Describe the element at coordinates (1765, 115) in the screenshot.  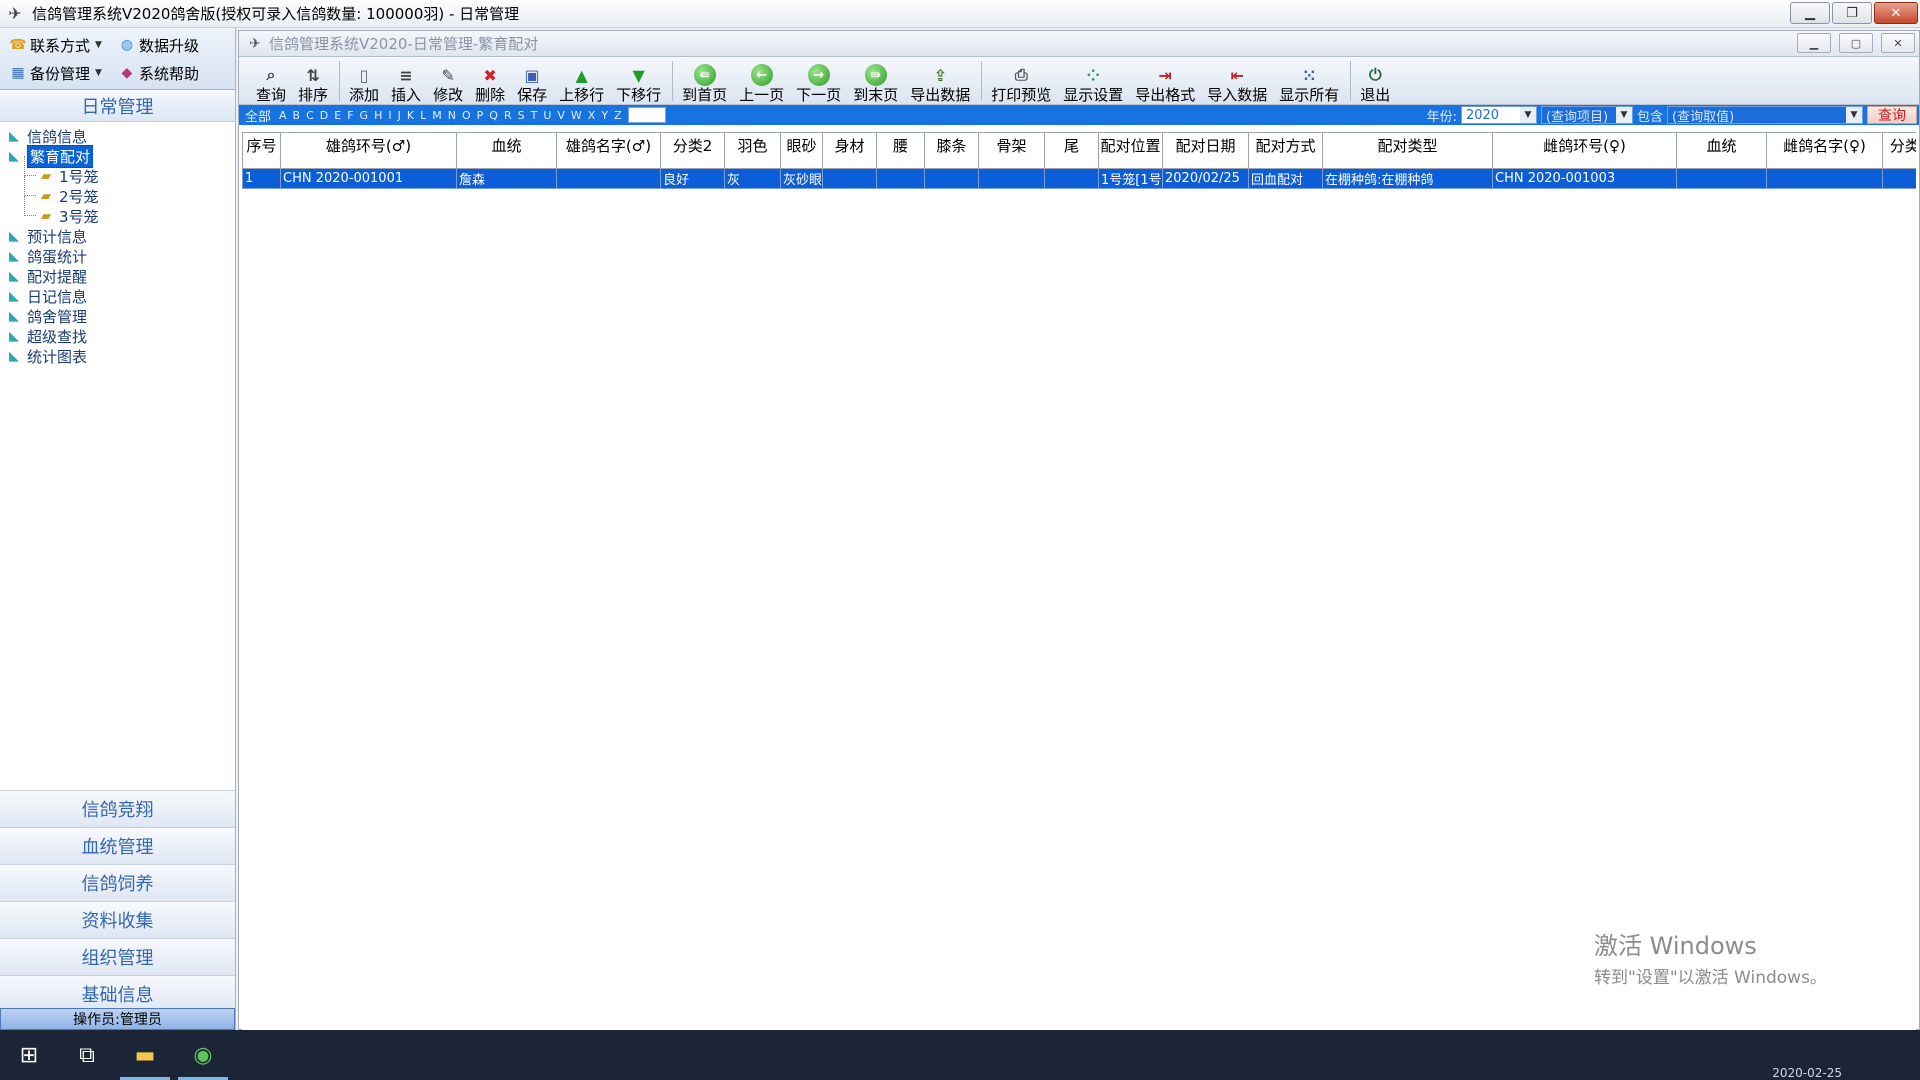
I see `query-value-select: (查询取值) ▼` at that location.